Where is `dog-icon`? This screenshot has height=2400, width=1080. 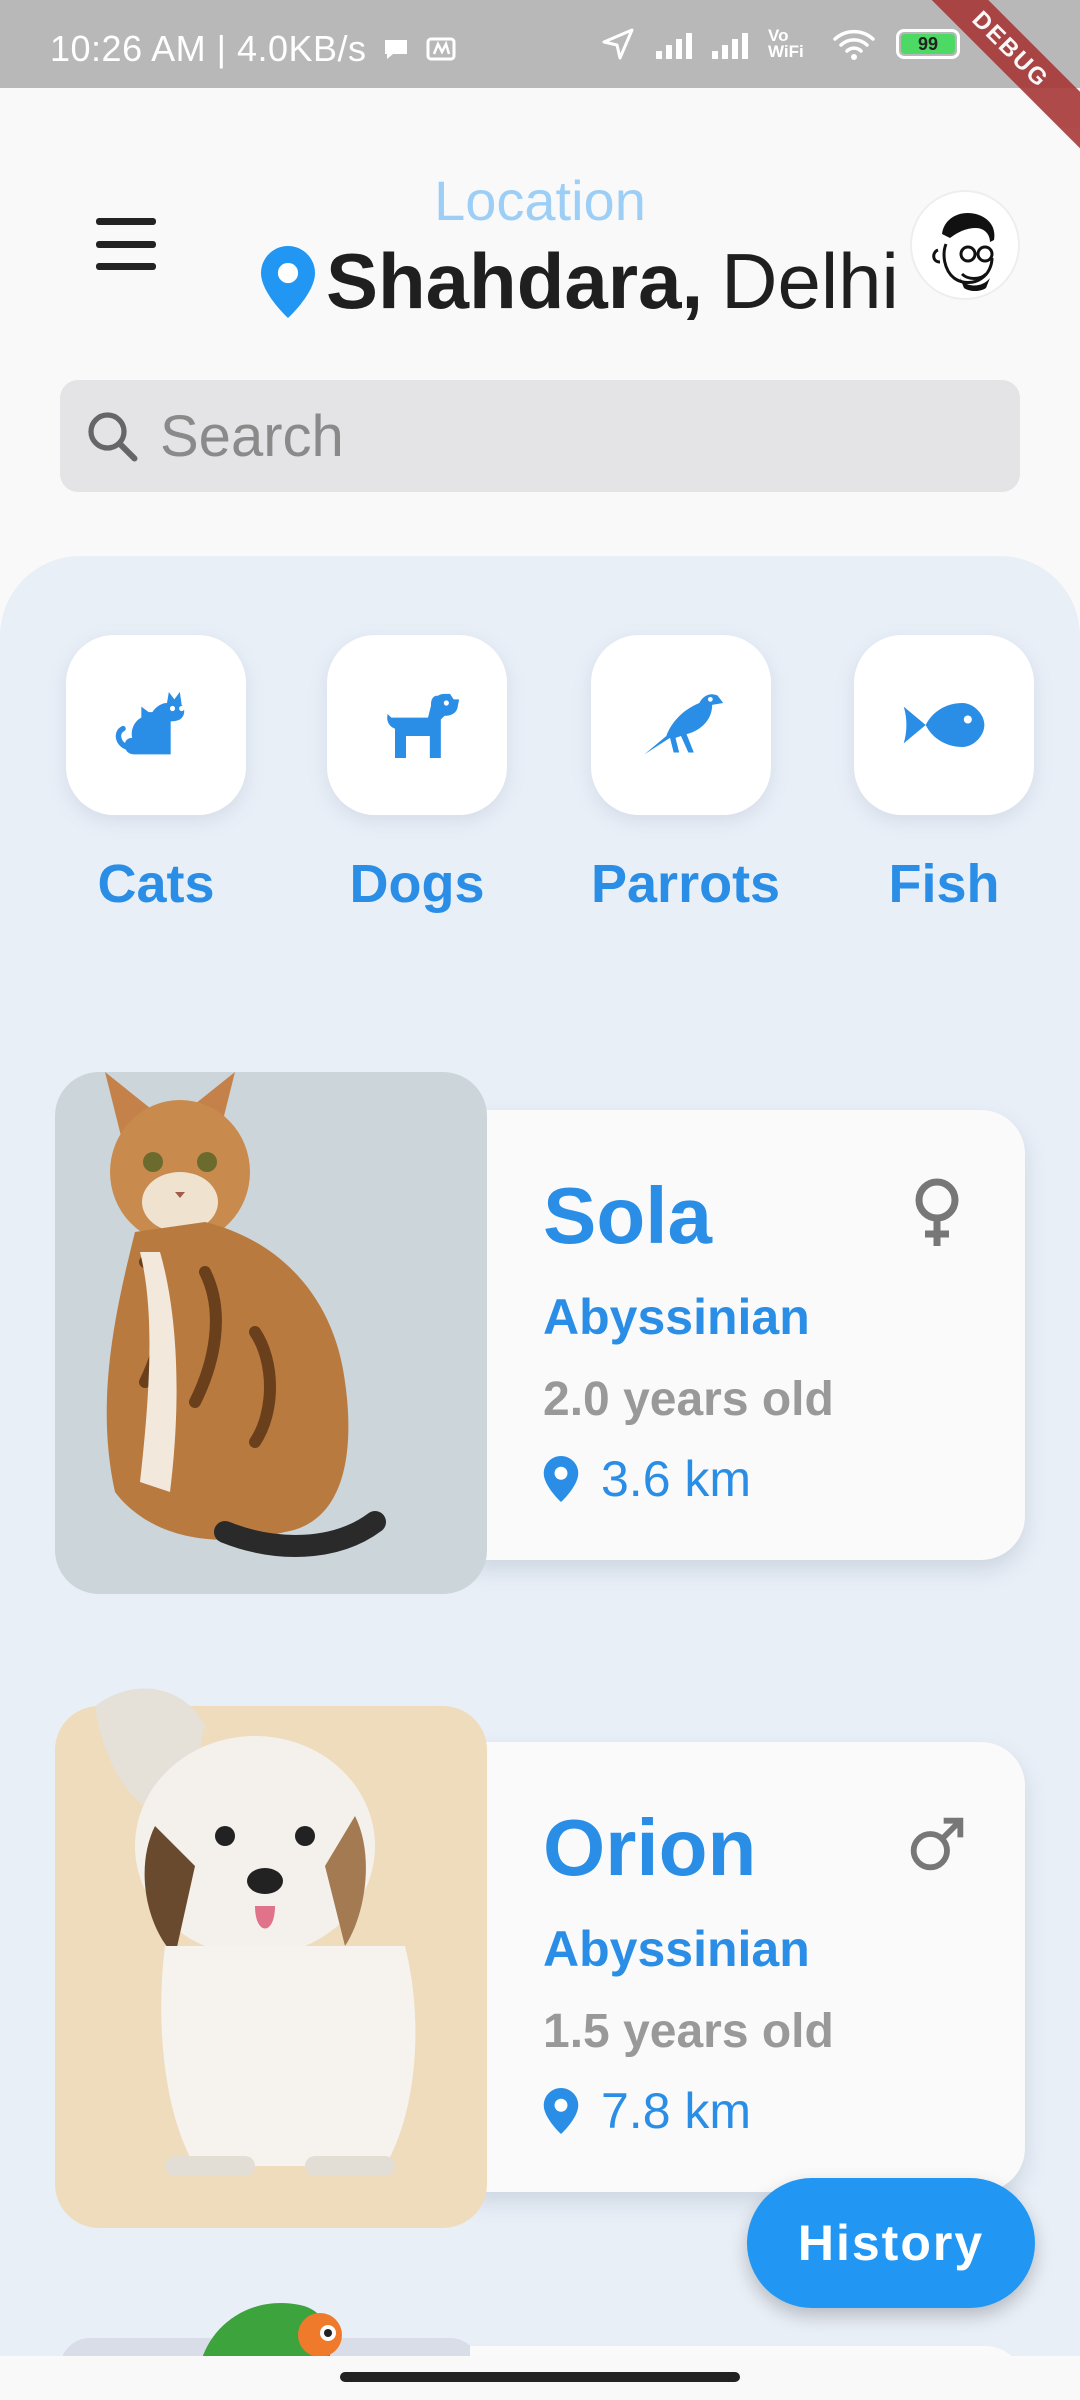 dog-icon is located at coordinates (423, 725).